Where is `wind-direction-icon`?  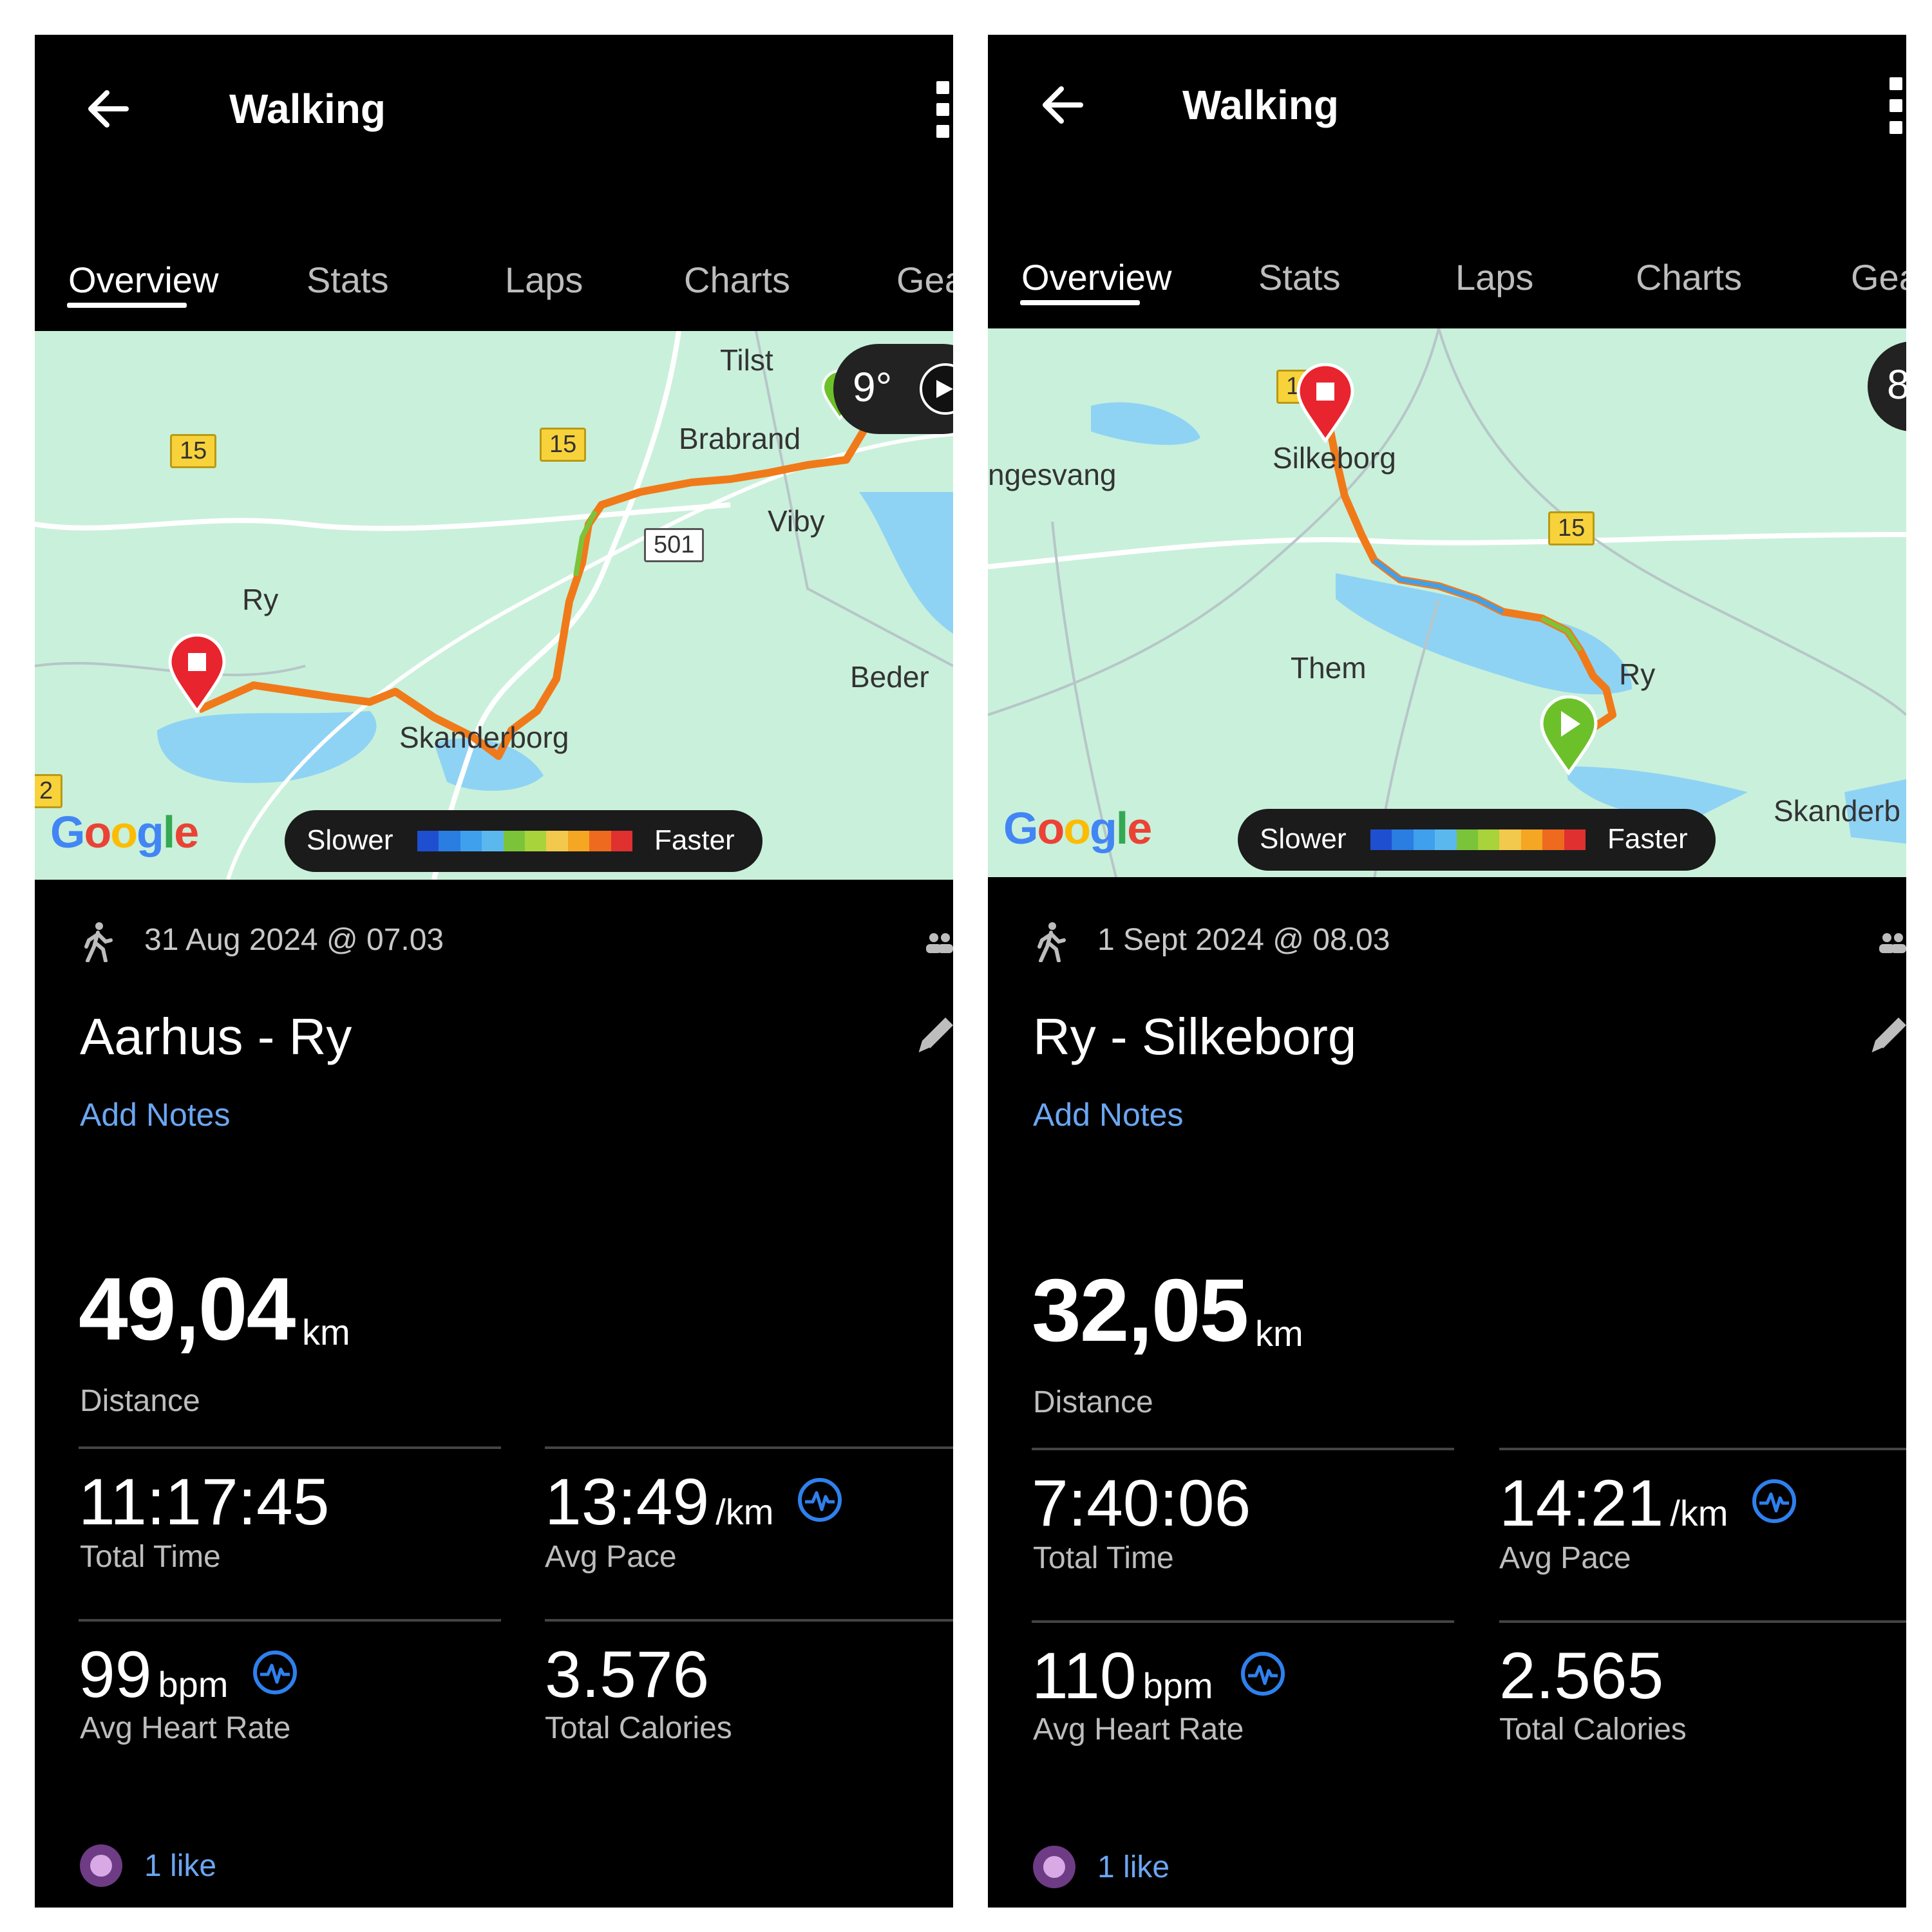 wind-direction-icon is located at coordinates (937, 389).